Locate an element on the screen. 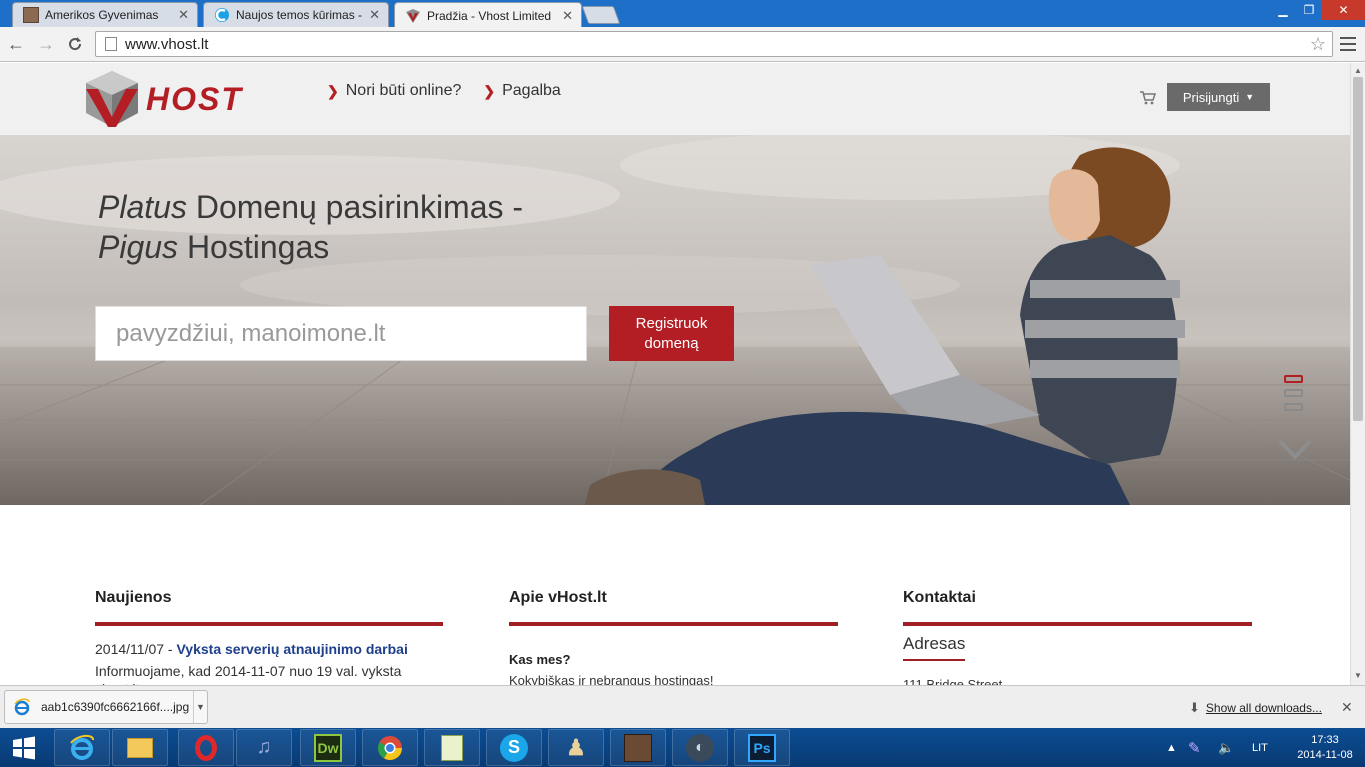 The image size is (1365, 767). tray-show-hidden-icon: ▲ is located at coordinates (1171, 747).